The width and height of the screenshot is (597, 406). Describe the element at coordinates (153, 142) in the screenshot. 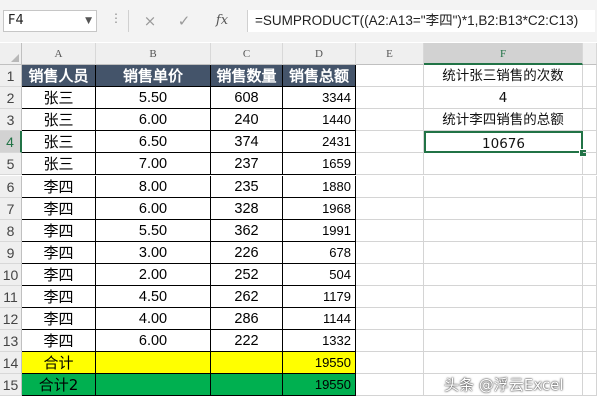

I see `table-cell-unit-price: 6.50` at that location.